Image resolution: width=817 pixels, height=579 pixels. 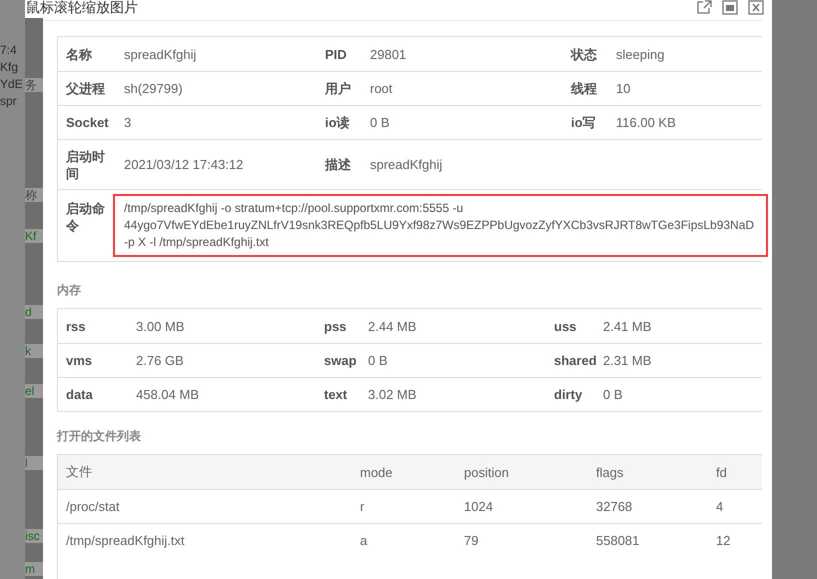 What do you see at coordinates (624, 88) in the screenshot?
I see `field-value: 10` at bounding box center [624, 88].